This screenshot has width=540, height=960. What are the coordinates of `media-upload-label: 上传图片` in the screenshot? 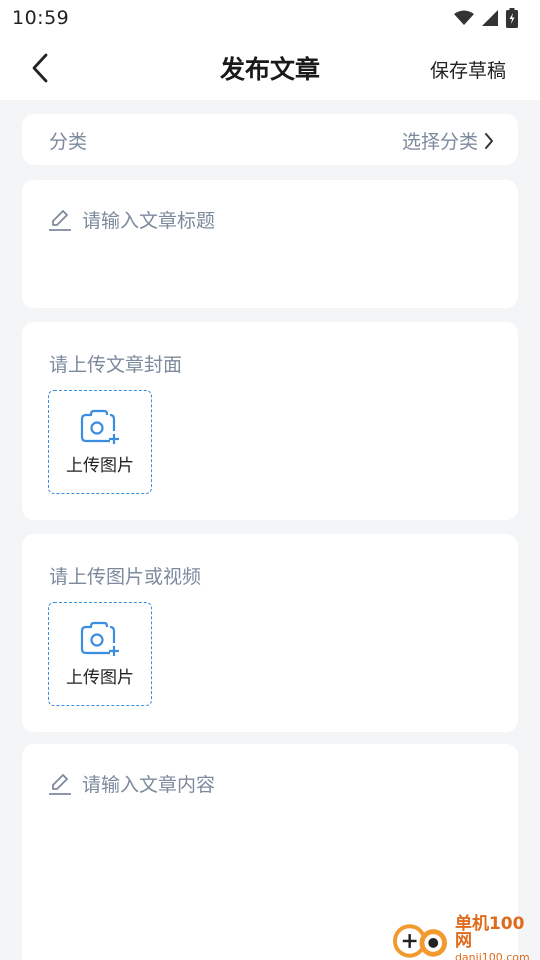 It's located at (100, 677).